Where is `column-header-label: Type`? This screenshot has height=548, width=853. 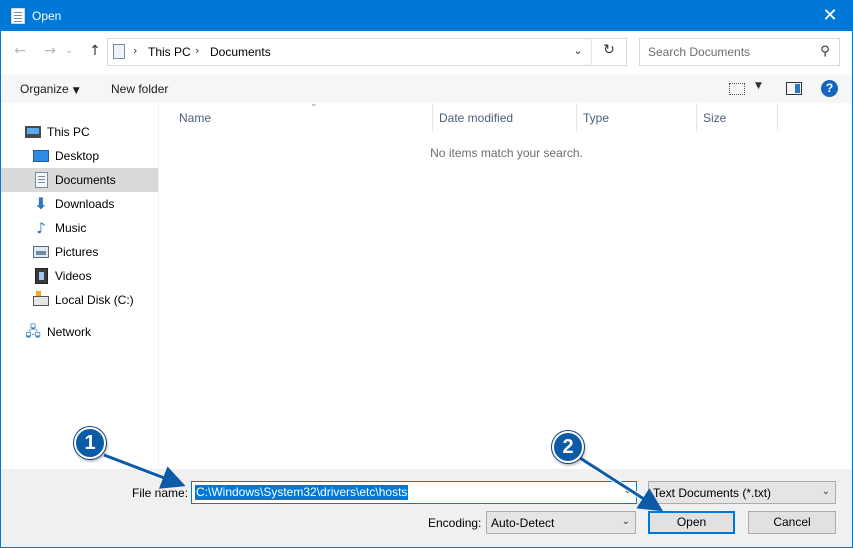
column-header-label: Type is located at coordinates (596, 118).